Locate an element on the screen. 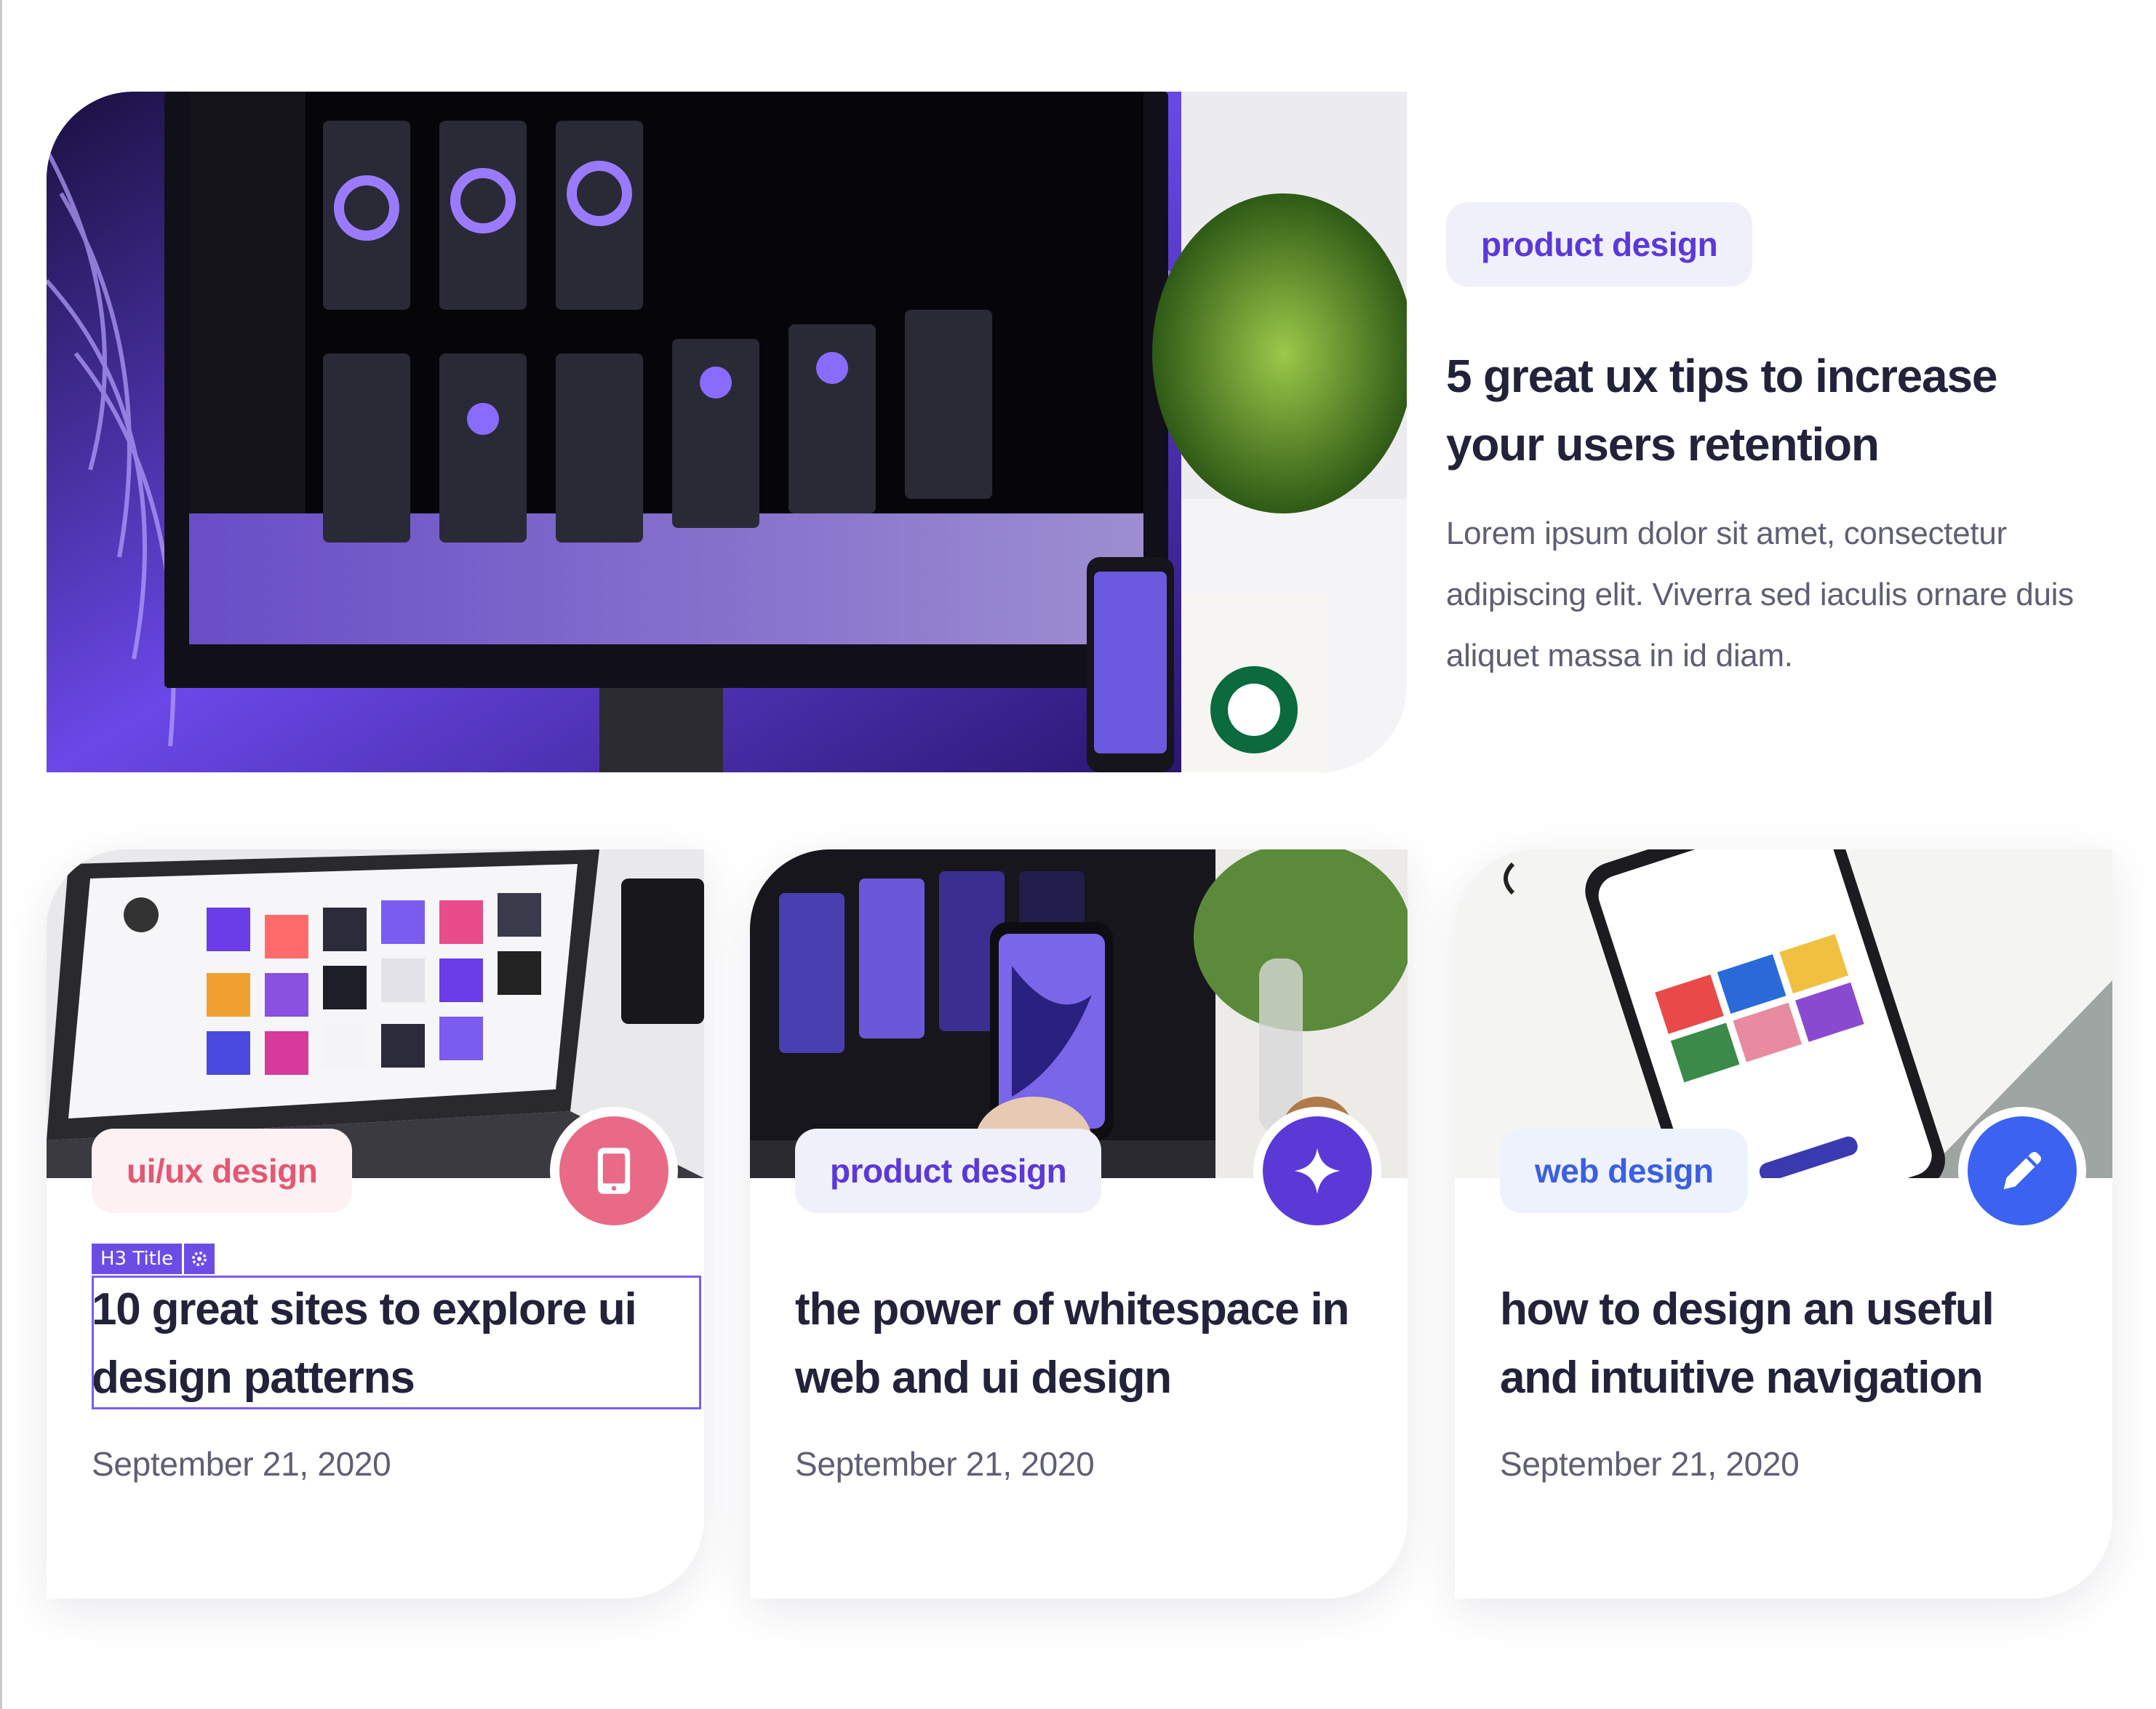  sparkle-icon is located at coordinates (1317, 1171).